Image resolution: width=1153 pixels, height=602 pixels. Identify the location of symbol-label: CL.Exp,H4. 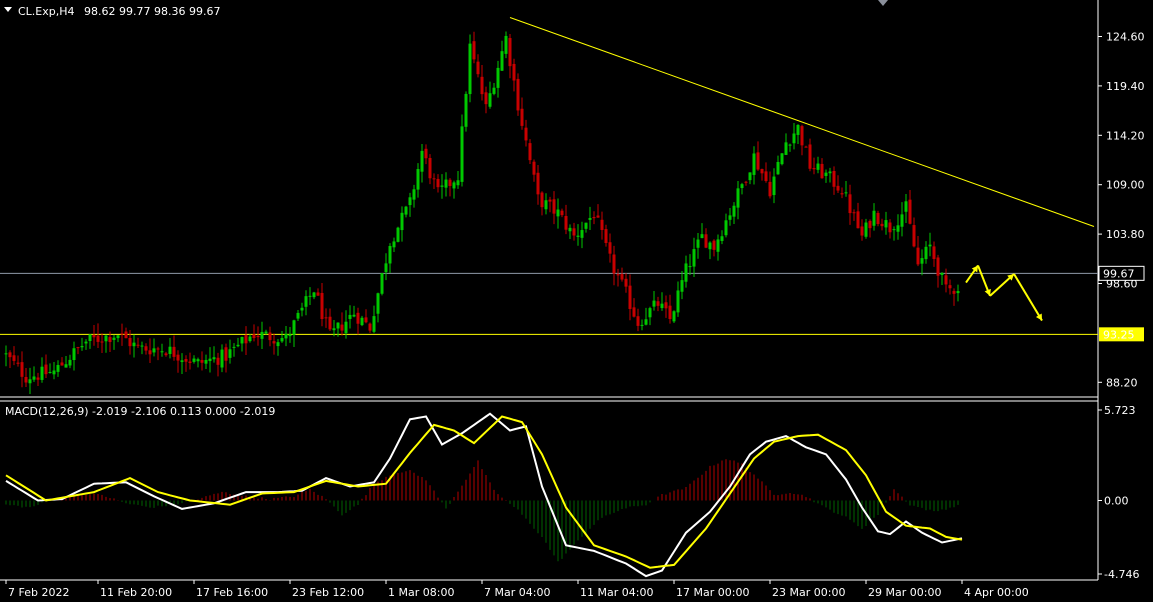
(46, 11).